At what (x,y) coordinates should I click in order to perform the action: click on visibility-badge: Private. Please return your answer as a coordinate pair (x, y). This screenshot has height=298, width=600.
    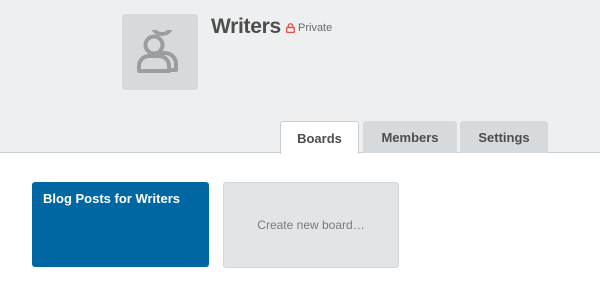
    Looking at the image, I should click on (309, 28).